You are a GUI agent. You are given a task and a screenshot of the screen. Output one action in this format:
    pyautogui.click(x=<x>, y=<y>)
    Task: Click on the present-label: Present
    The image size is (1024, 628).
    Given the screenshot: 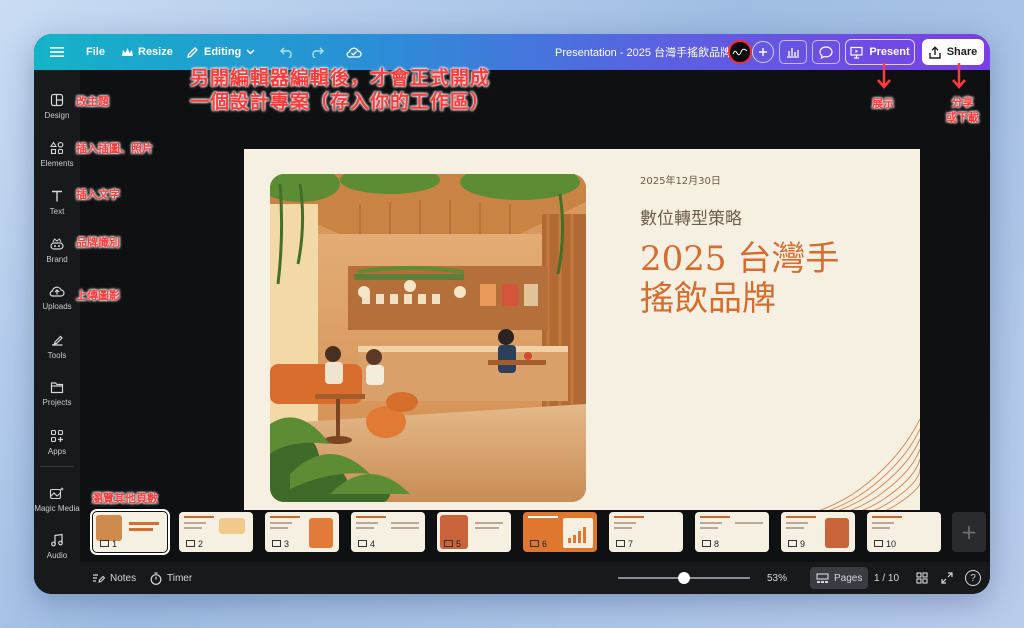 What is the action you would take?
    pyautogui.click(x=889, y=52)
    